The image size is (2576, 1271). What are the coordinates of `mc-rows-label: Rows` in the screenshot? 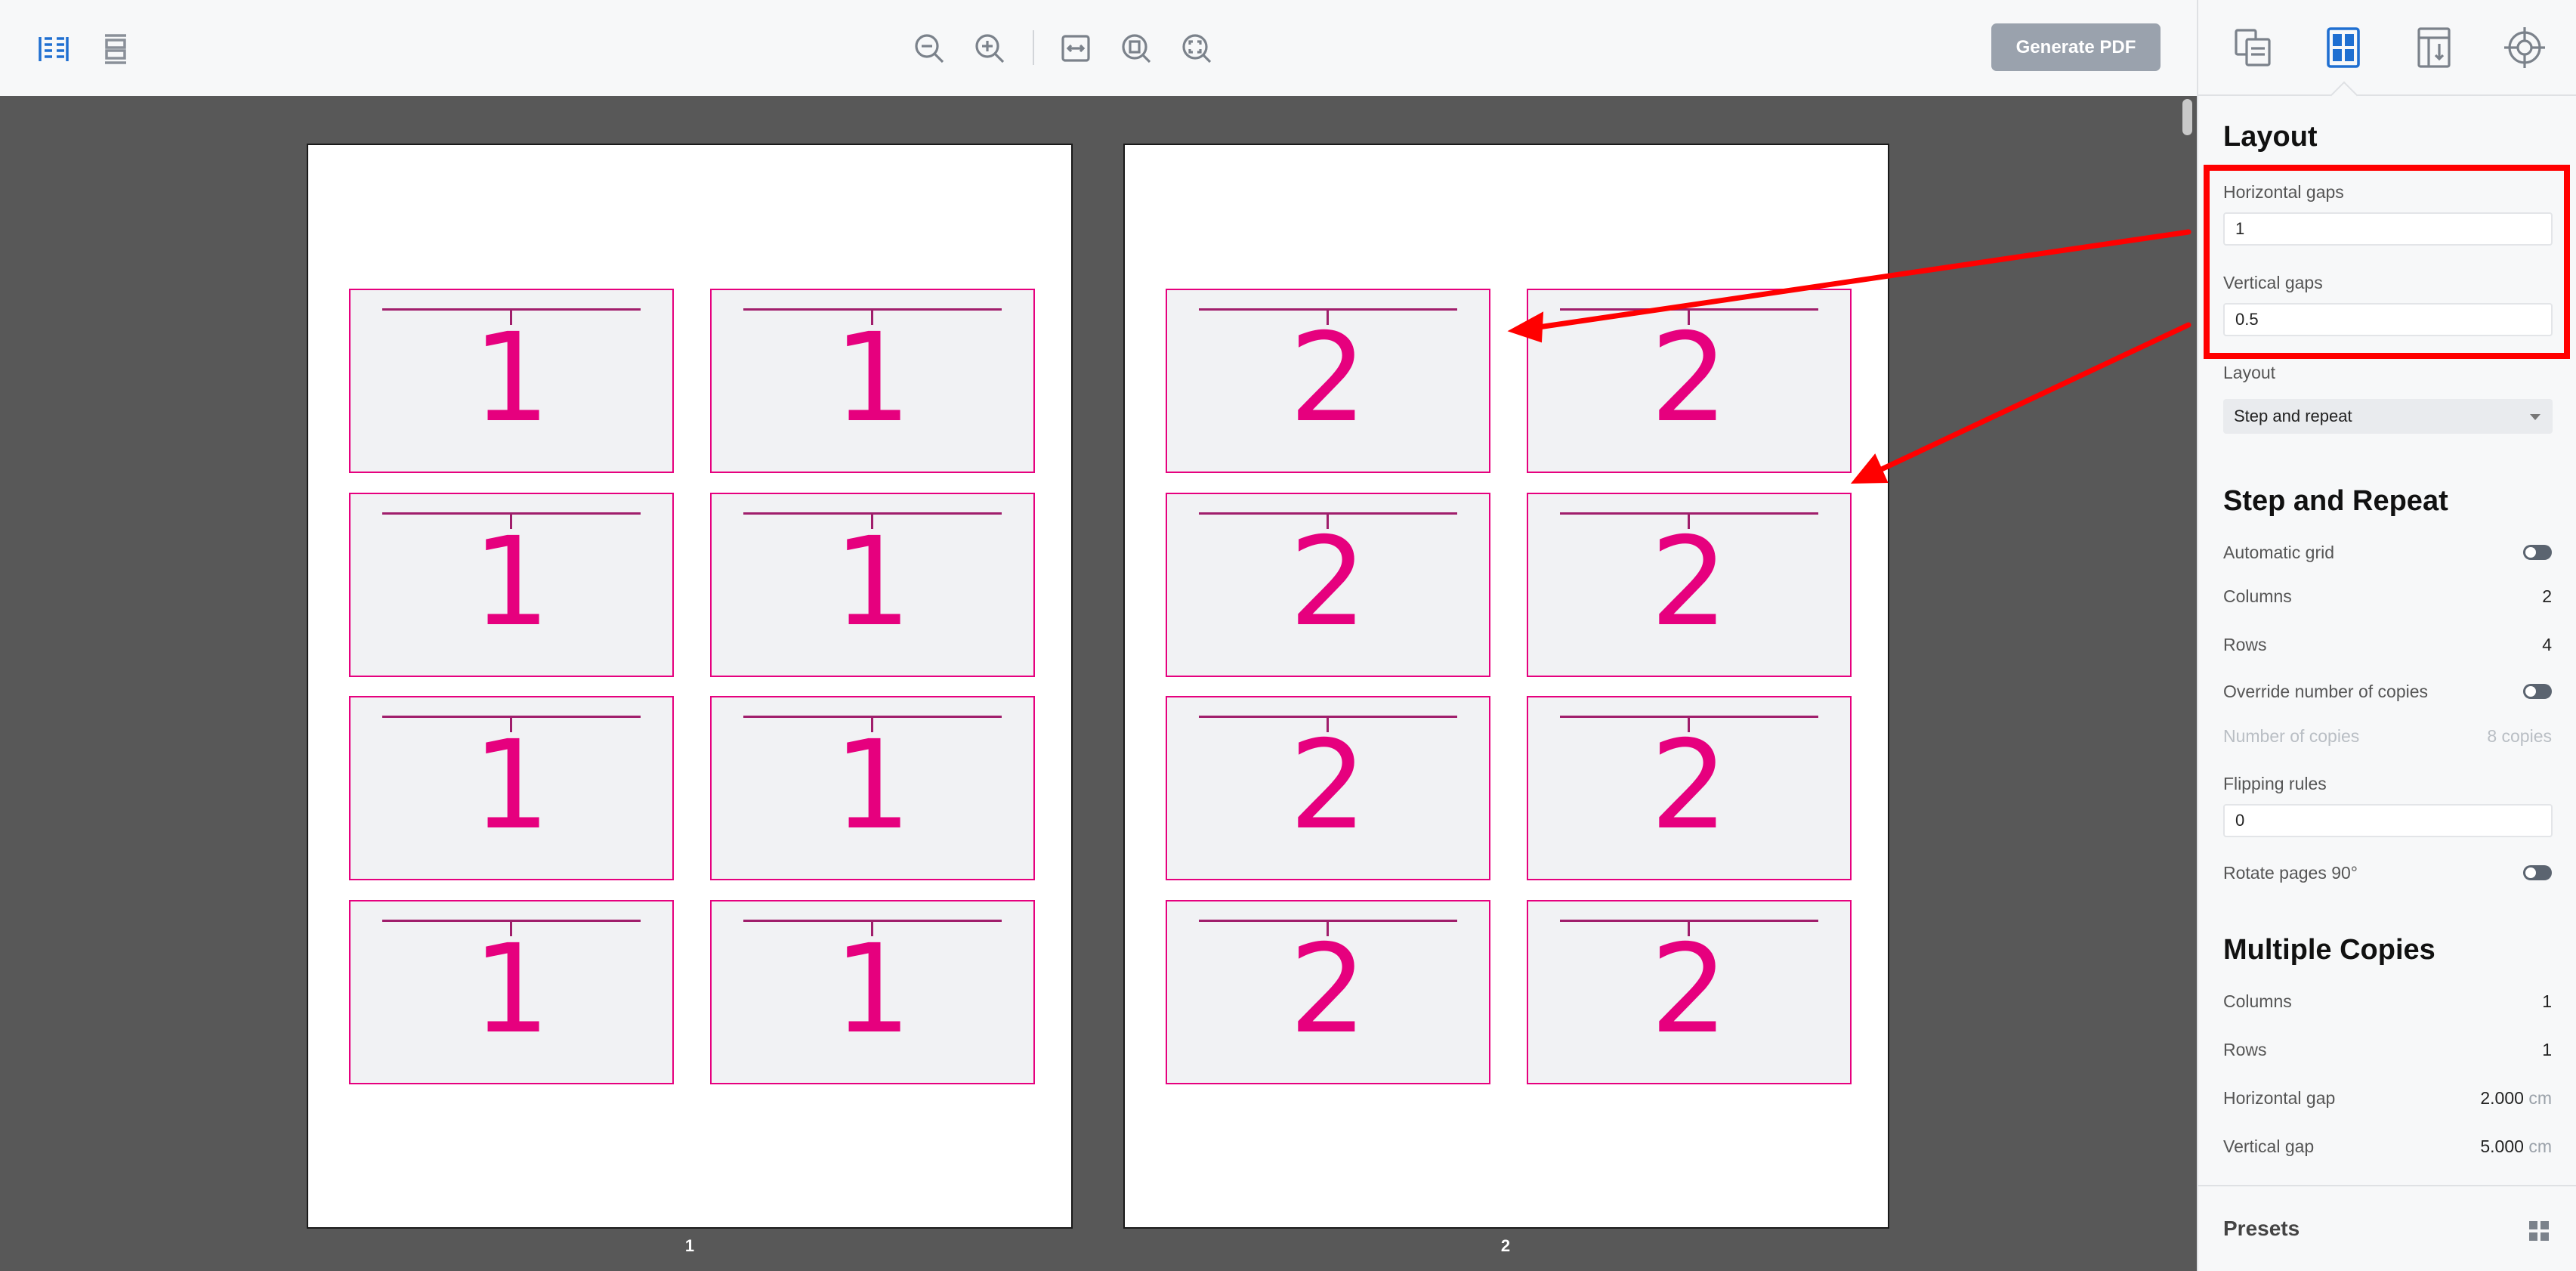 It's located at (2245, 1049).